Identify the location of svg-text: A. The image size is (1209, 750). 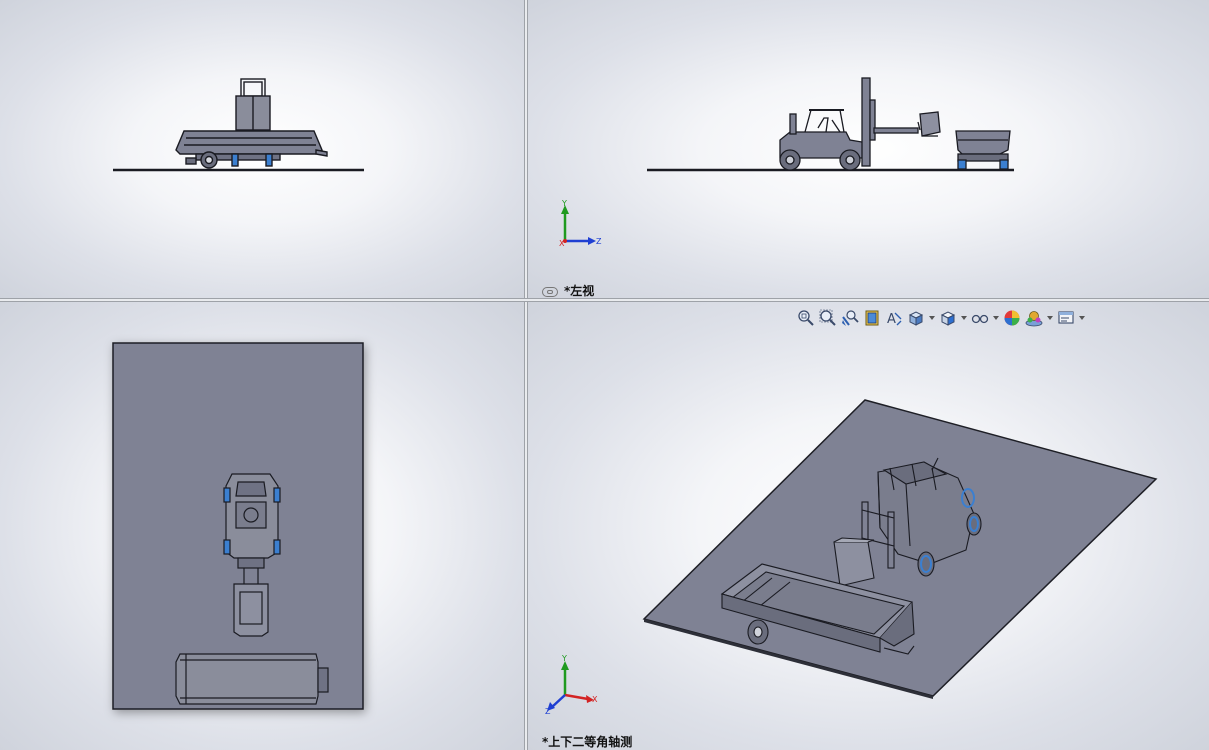
(891, 319).